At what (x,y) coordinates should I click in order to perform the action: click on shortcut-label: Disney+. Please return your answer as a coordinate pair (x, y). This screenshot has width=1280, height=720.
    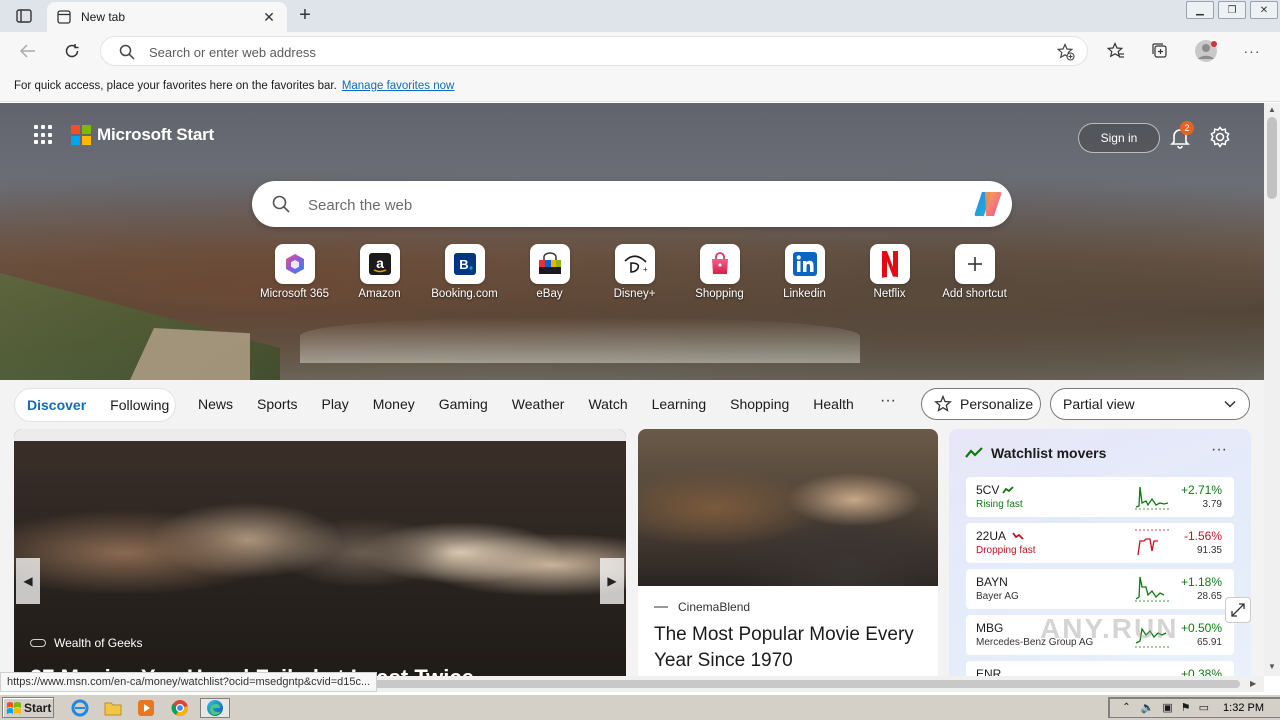
    Looking at the image, I should click on (634, 294).